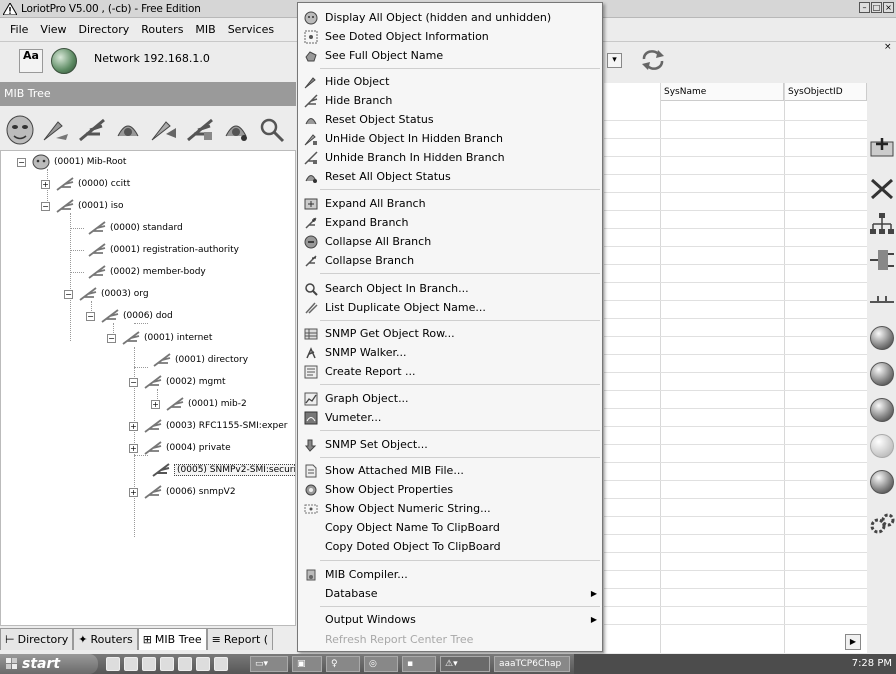  Describe the element at coordinates (882, 224) in the screenshot. I see `network-tree-icon` at that location.